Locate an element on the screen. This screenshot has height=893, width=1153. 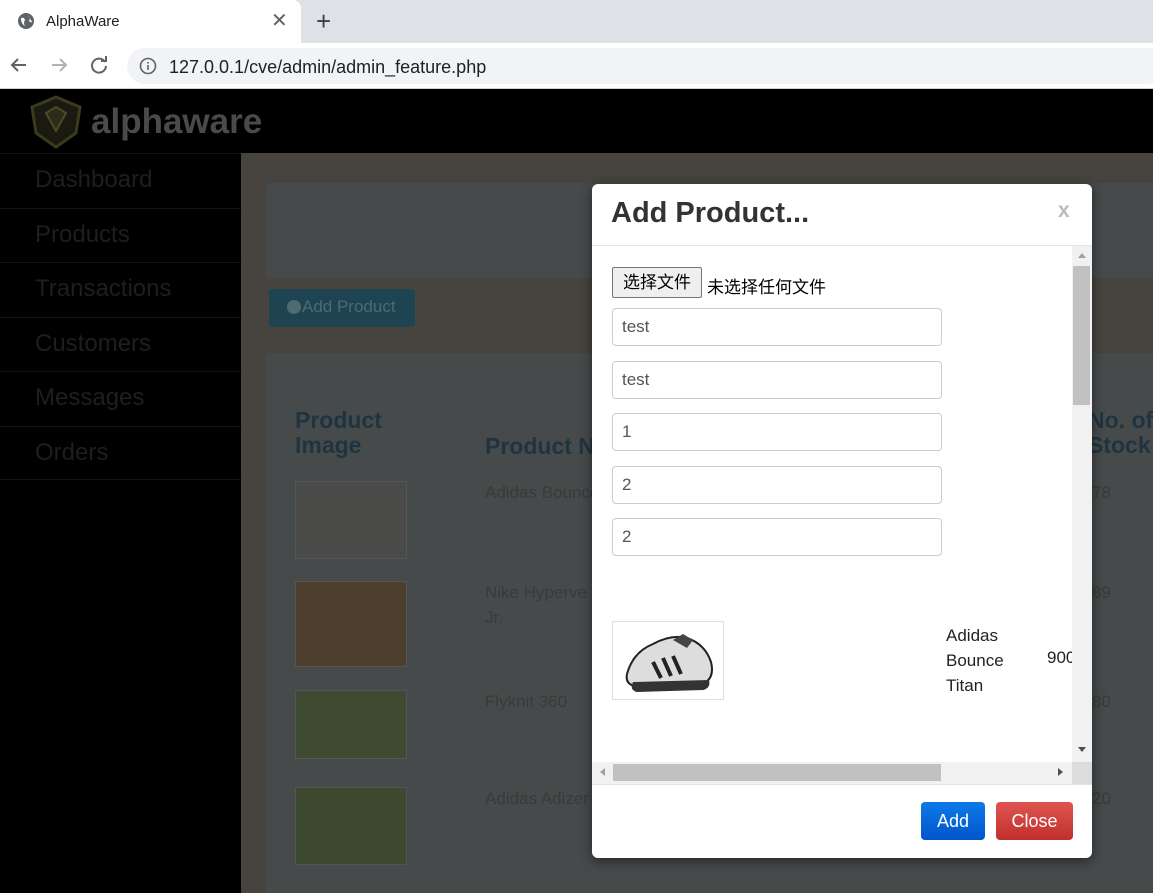
product-stock: 78 is located at coordinates (1101, 492).